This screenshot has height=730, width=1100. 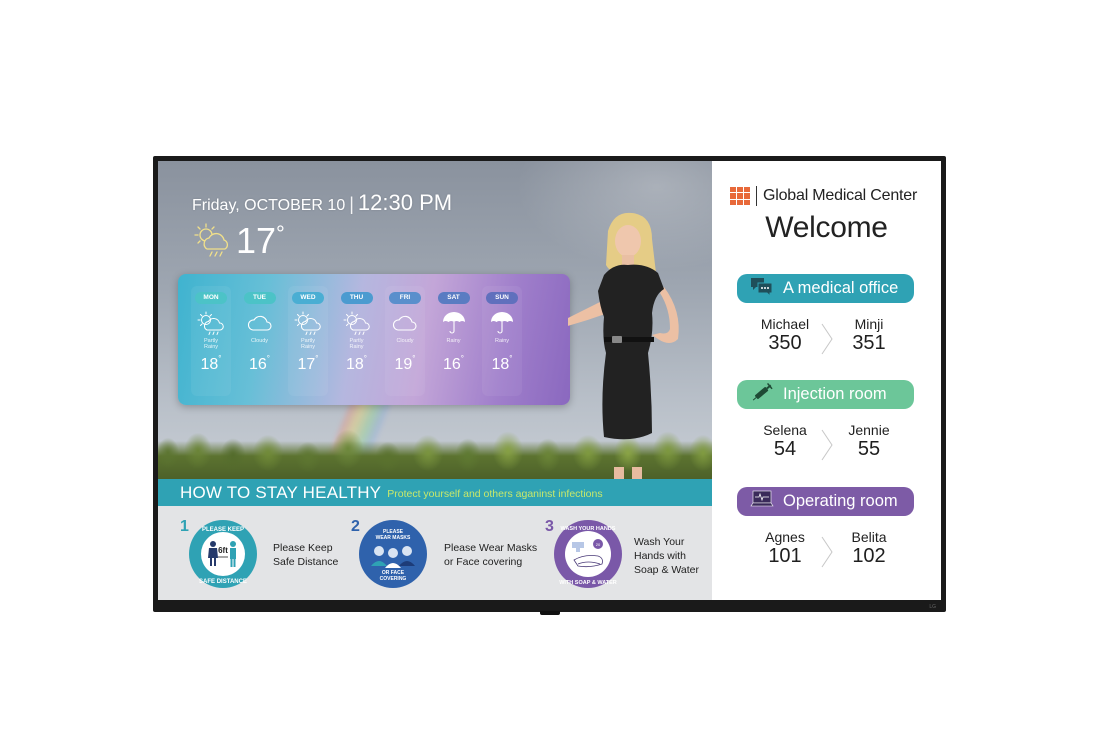 I want to click on svg-text: WITH SOAP & WATER, so click(x=588, y=583).